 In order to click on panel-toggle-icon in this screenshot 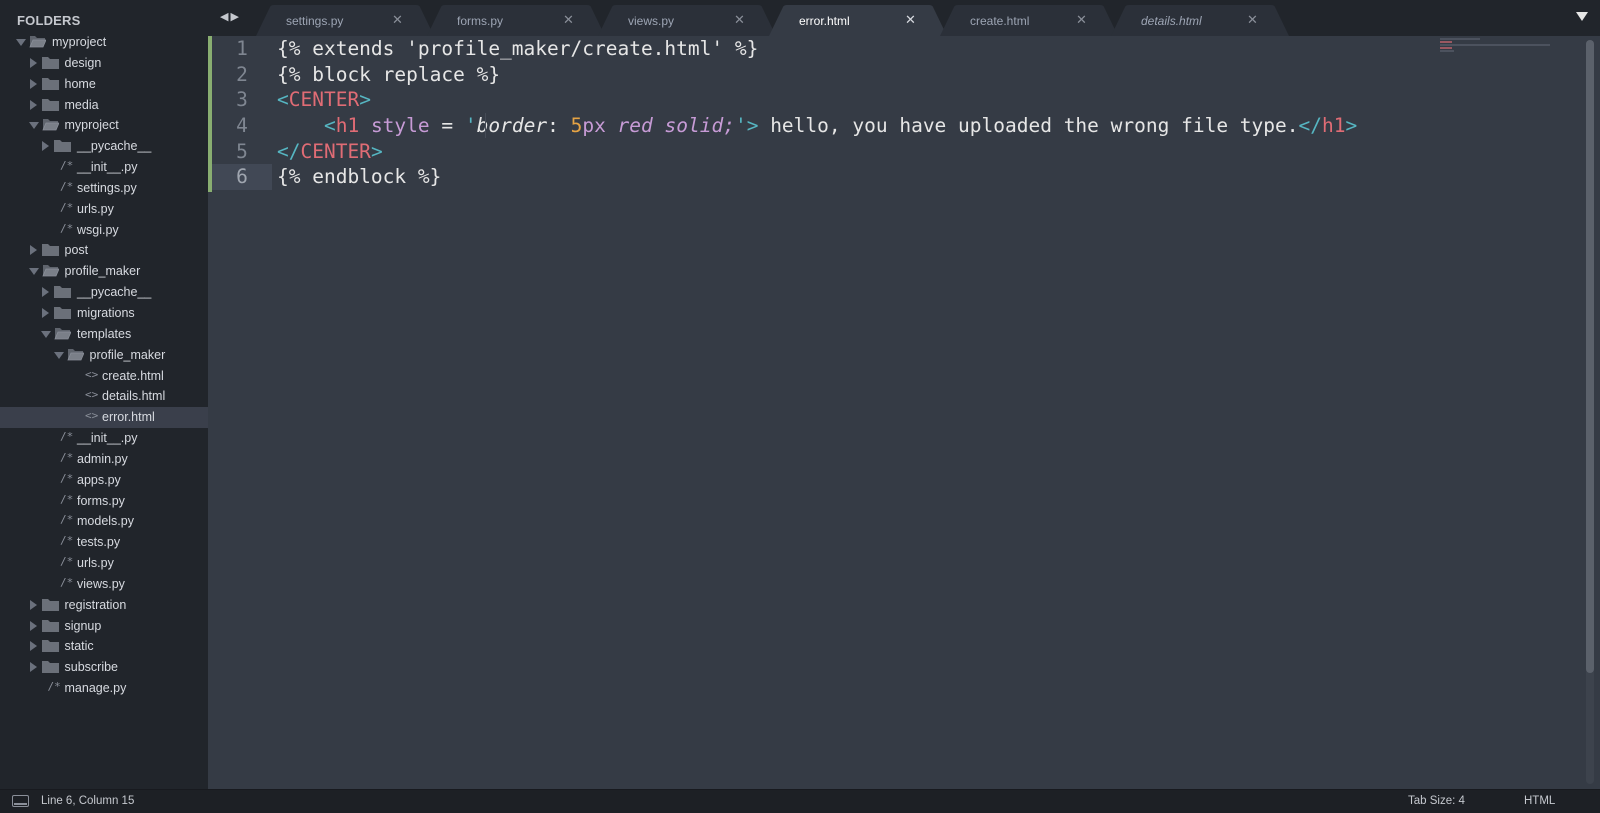, I will do `click(20, 801)`.